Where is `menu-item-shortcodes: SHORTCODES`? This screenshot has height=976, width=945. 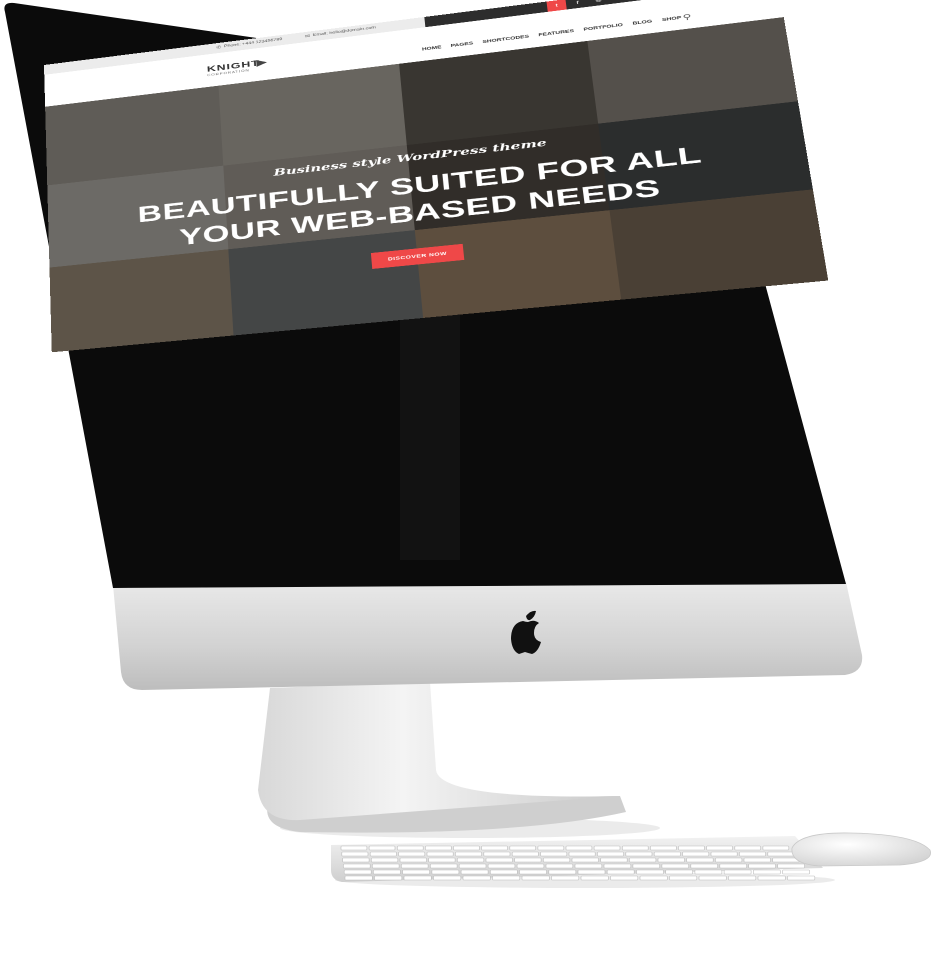
menu-item-shortcodes: SHORTCODES is located at coordinates (505, 40).